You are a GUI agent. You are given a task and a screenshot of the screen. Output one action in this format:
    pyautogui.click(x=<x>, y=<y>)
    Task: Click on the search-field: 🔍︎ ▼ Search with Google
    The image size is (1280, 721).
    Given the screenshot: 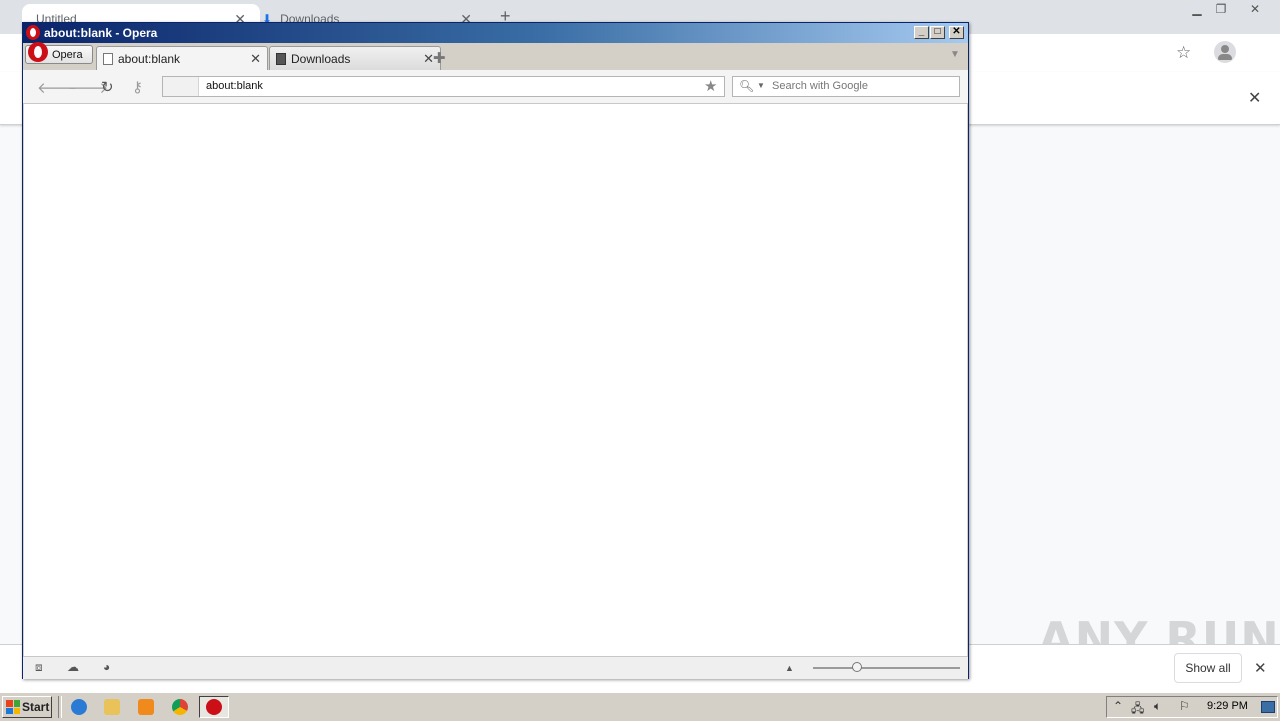 What is the action you would take?
    pyautogui.click(x=846, y=86)
    